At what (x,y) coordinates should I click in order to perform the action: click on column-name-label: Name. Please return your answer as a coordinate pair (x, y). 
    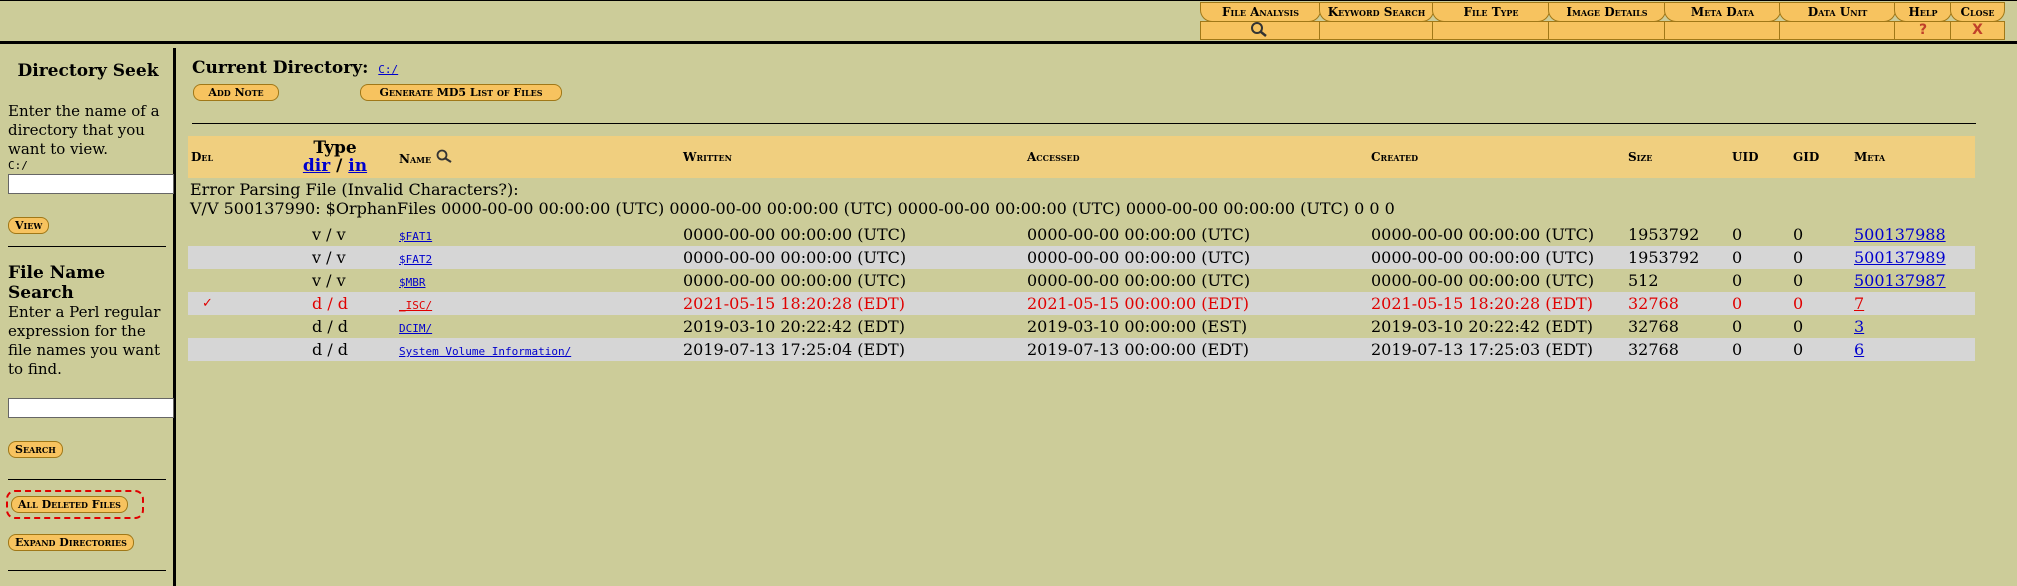
    Looking at the image, I should click on (415, 158).